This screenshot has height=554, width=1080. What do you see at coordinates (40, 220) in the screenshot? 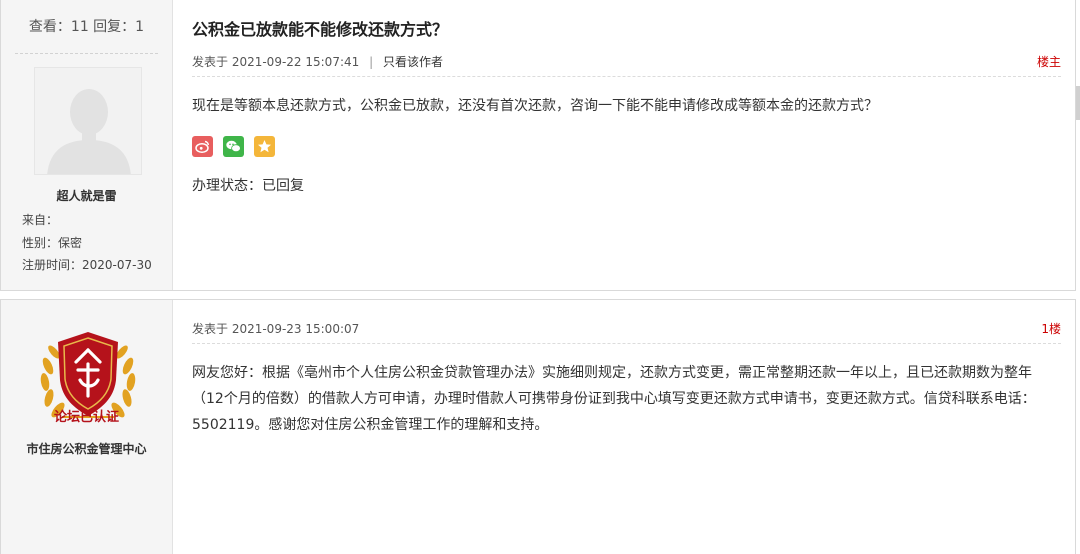
I see `author-from: 来自：` at bounding box center [40, 220].